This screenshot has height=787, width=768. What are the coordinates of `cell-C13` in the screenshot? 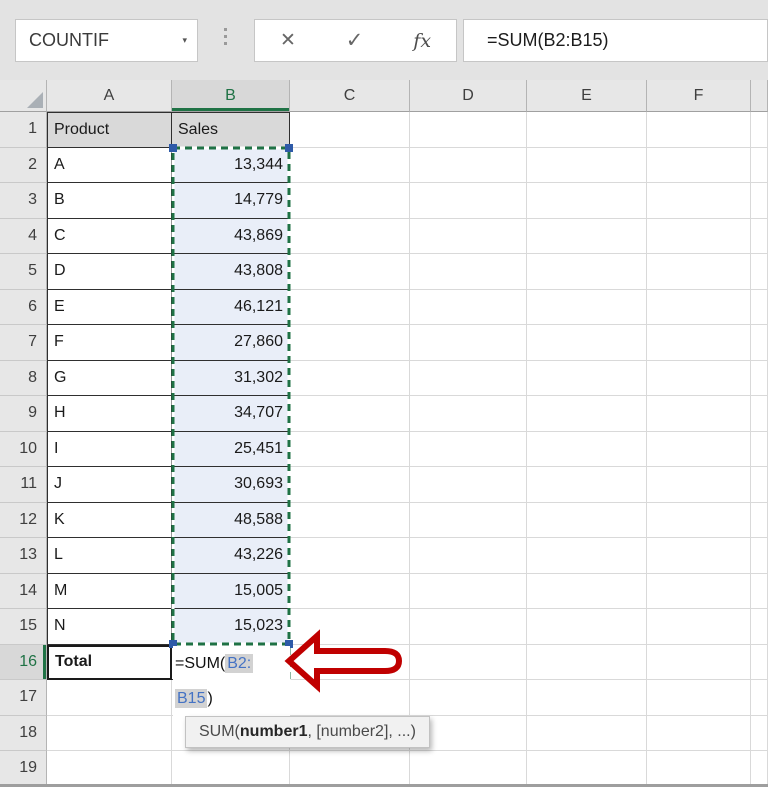 It's located at (350, 556).